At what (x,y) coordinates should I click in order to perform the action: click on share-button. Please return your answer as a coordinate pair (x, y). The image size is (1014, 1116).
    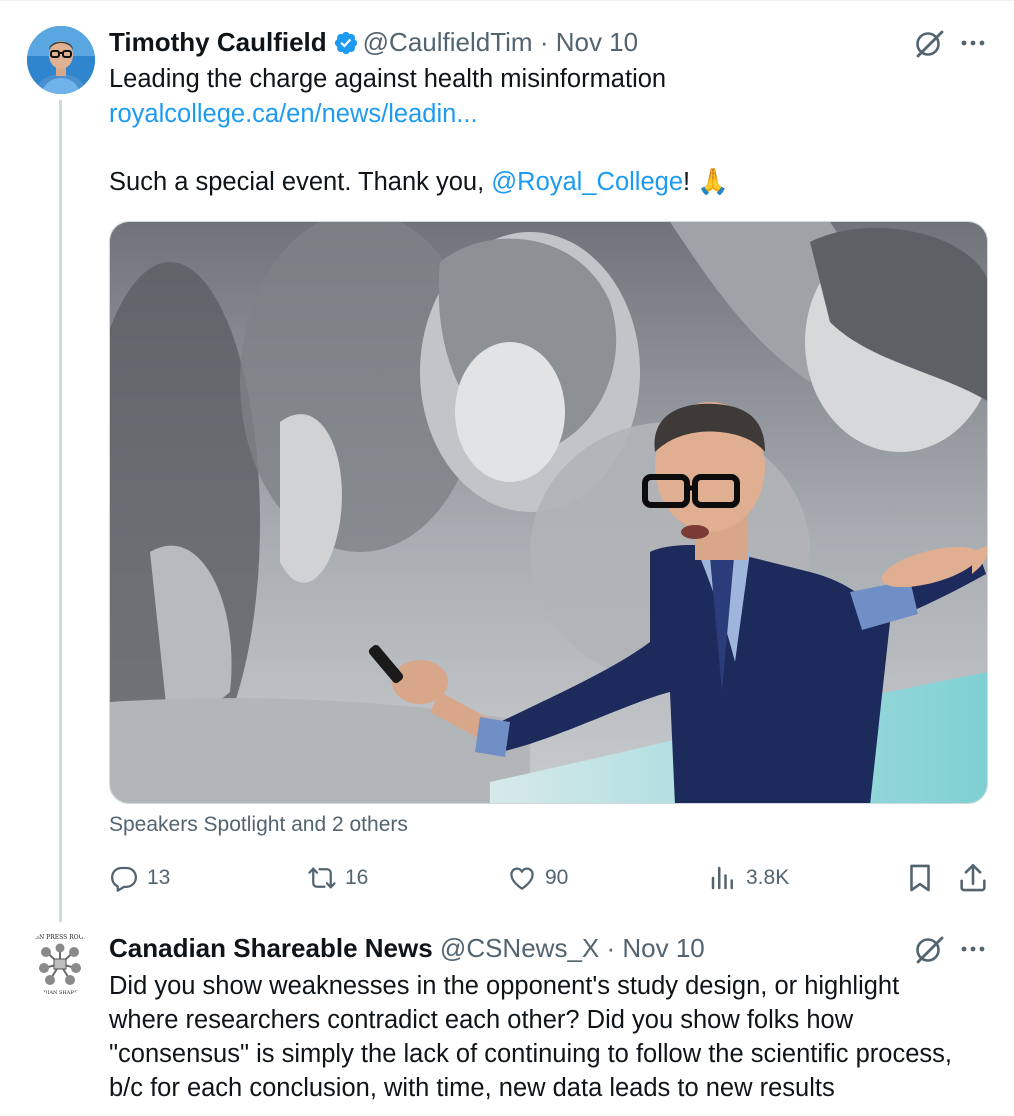
    Looking at the image, I should click on (973, 878).